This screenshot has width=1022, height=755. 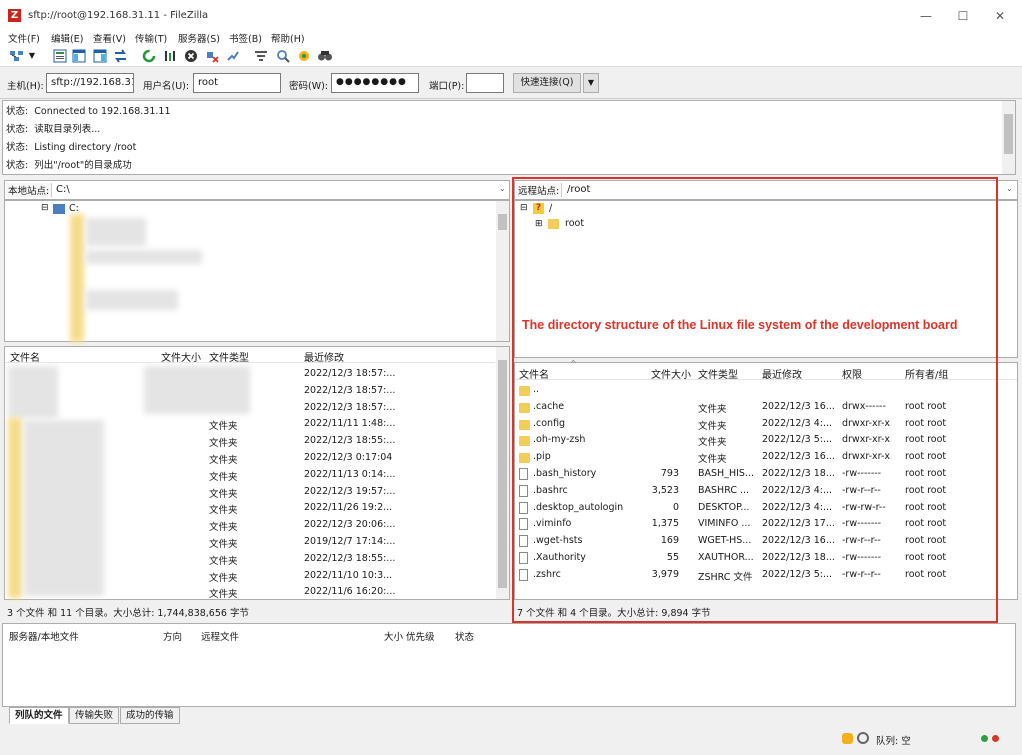 What do you see at coordinates (1009, 188) in the screenshot?
I see `remote-path-dropdown-icon: ⌄` at bounding box center [1009, 188].